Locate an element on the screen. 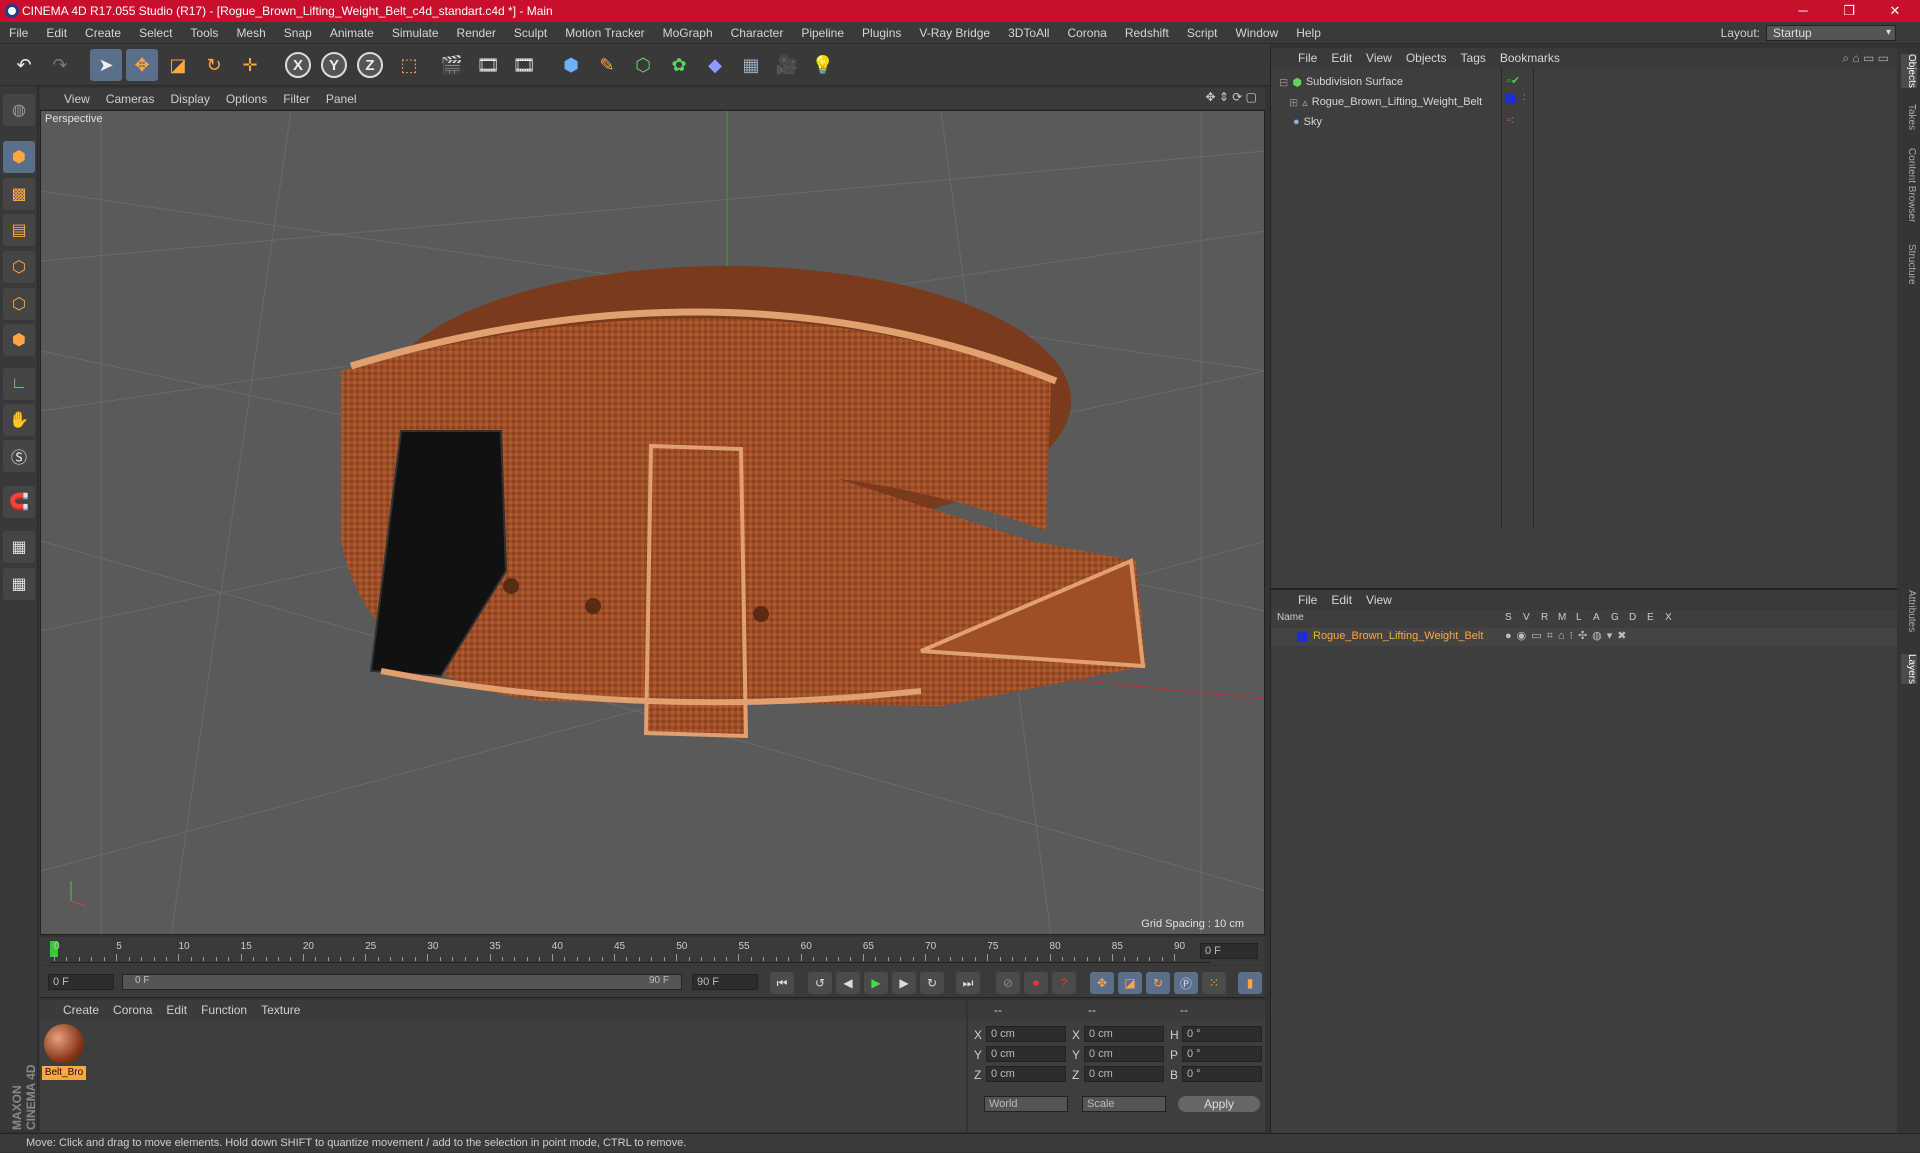 Image resolution: width=1920 pixels, height=1153 pixels. material-menu-function: Function is located at coordinates (224, 1010).